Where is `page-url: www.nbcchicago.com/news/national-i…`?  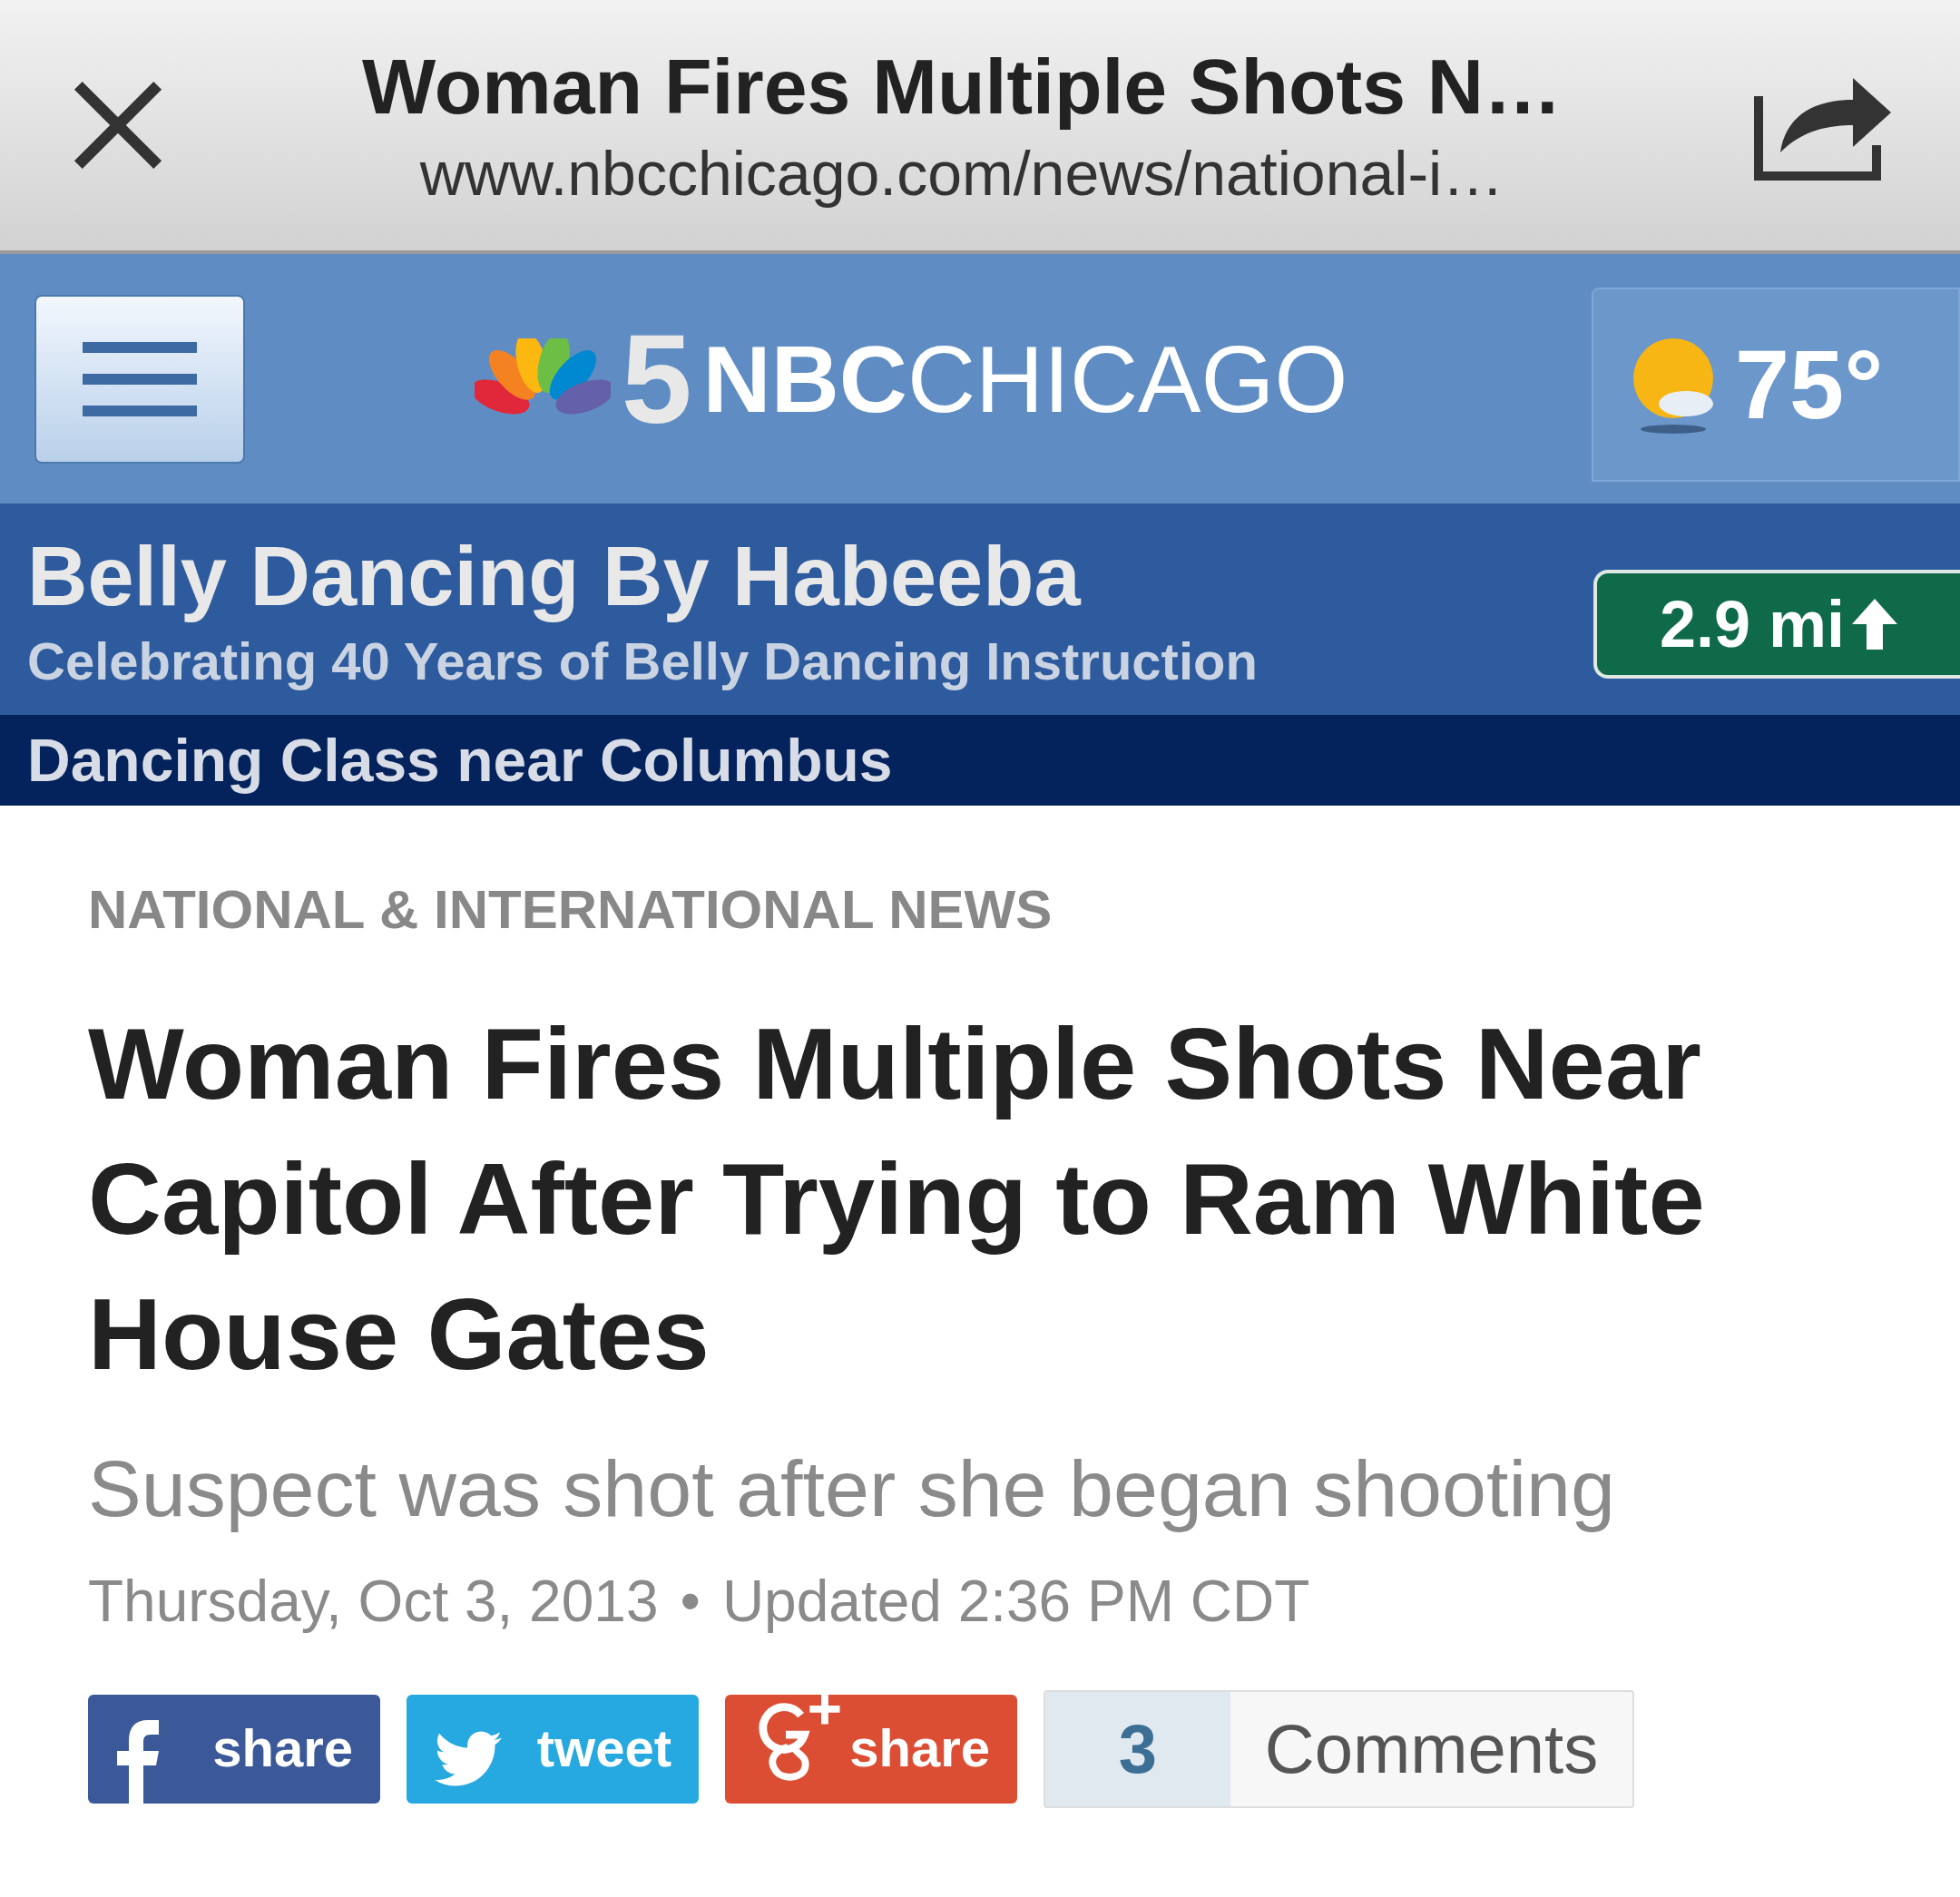 page-url: www.nbcchicago.com/news/national-i… is located at coordinates (961, 174).